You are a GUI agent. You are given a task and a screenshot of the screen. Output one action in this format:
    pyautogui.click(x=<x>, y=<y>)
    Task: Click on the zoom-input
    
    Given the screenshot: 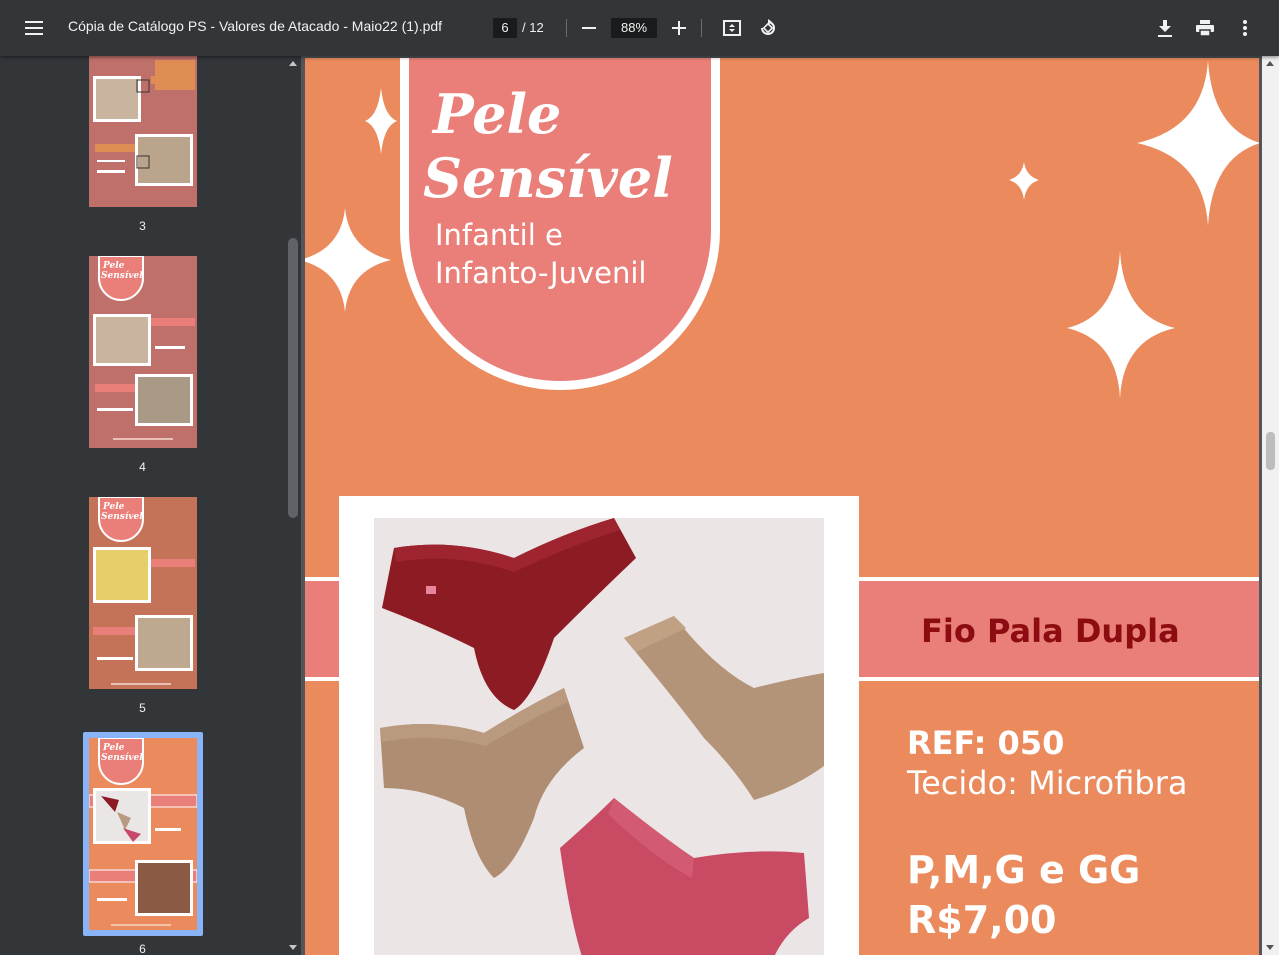 What is the action you would take?
    pyautogui.click(x=634, y=28)
    